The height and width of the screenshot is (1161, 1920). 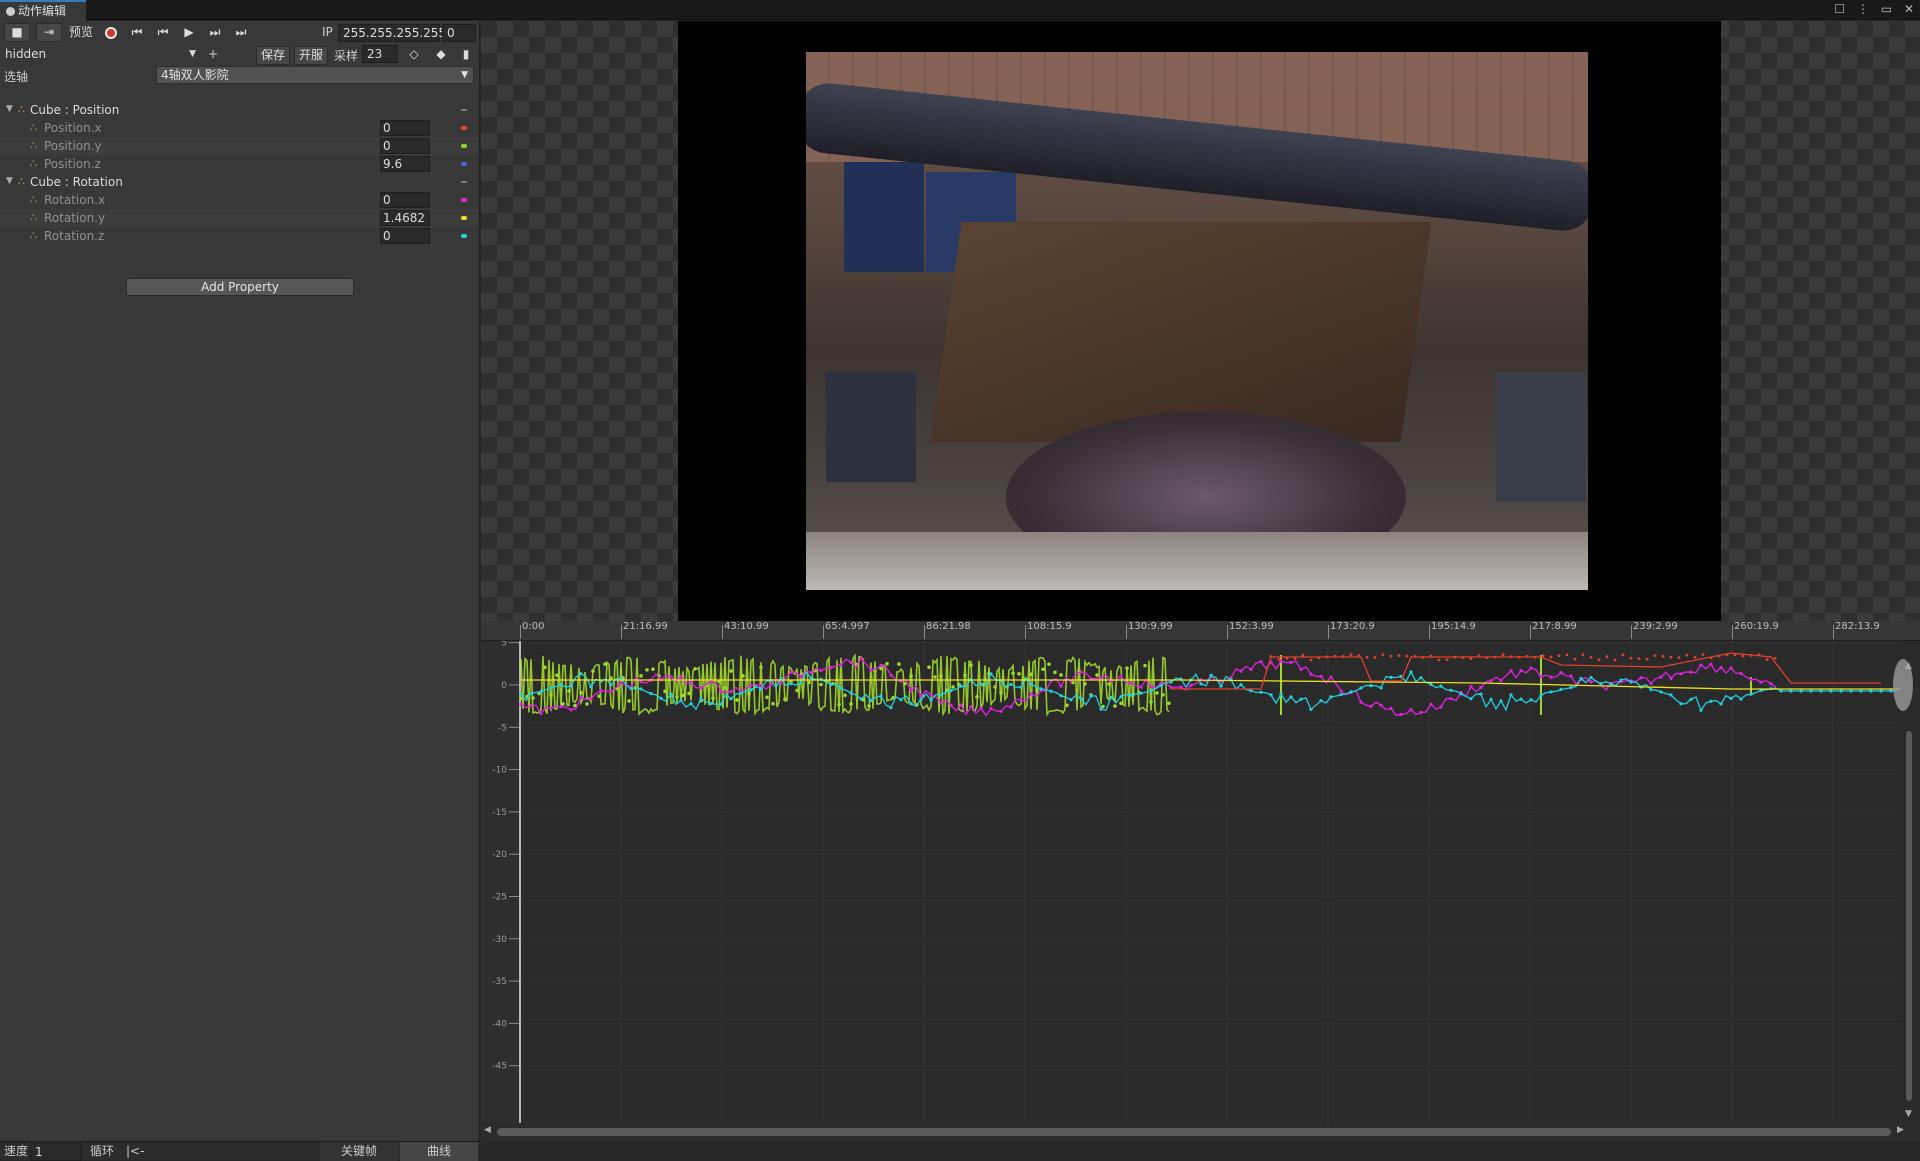 I want to click on loop-toggle: 循环, so click(x=102, y=1151).